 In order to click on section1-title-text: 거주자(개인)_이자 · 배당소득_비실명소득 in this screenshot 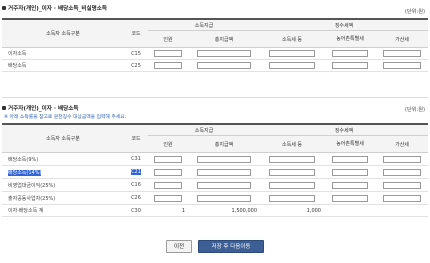, I will do `click(58, 9)`.